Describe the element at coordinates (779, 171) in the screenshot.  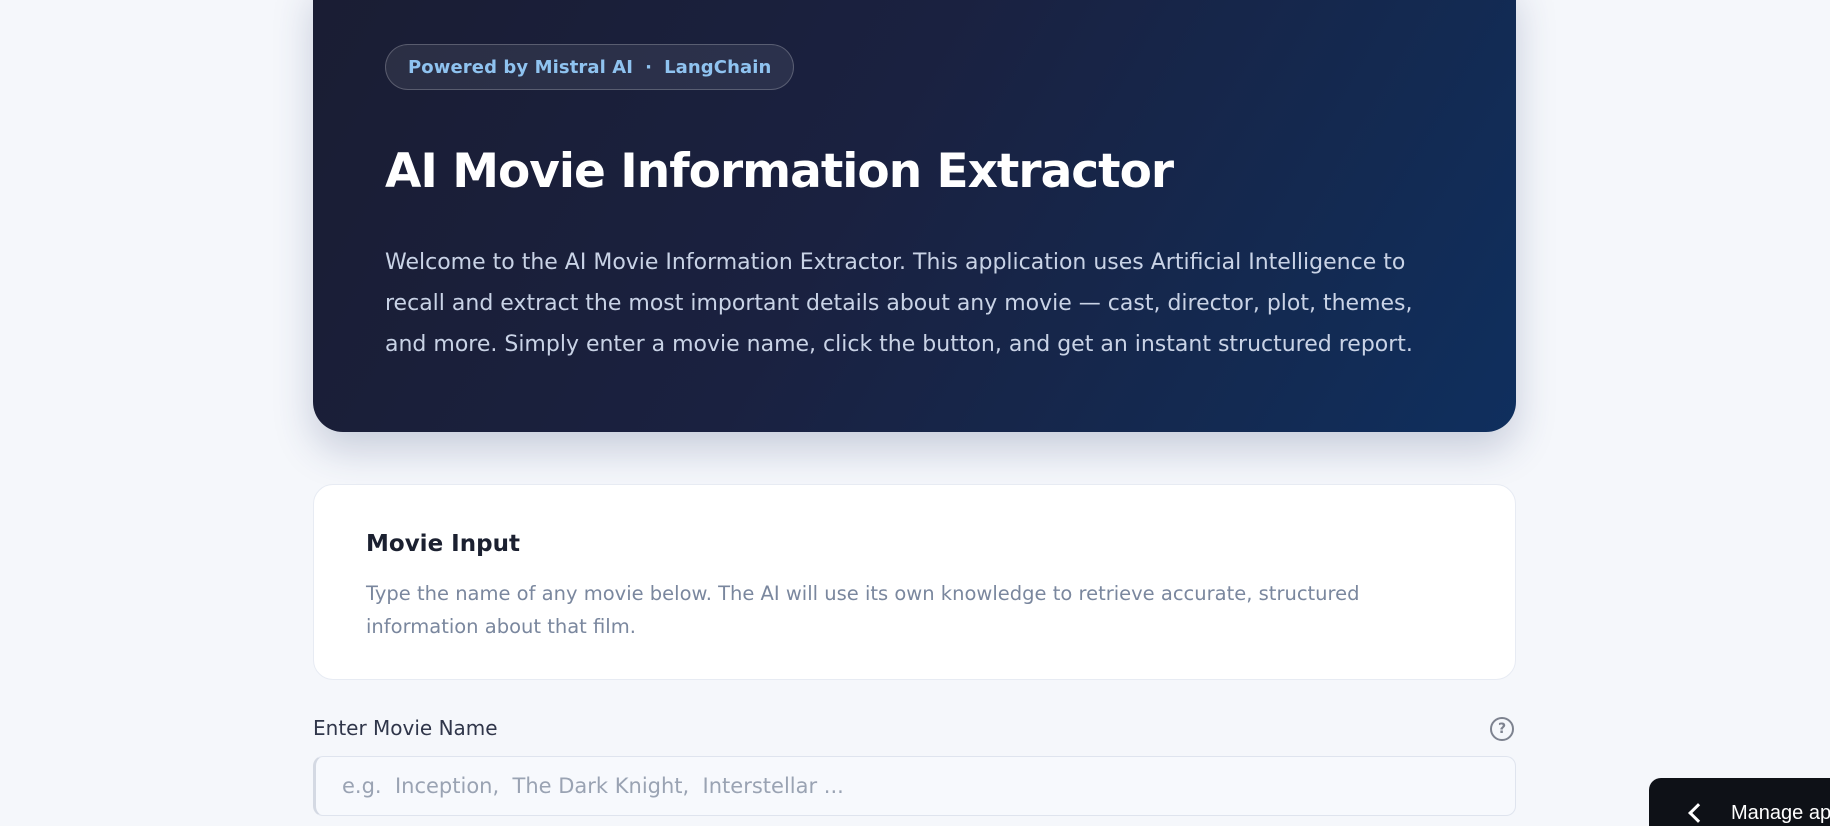
I see `page-title: AI Movie Information Extractor` at that location.